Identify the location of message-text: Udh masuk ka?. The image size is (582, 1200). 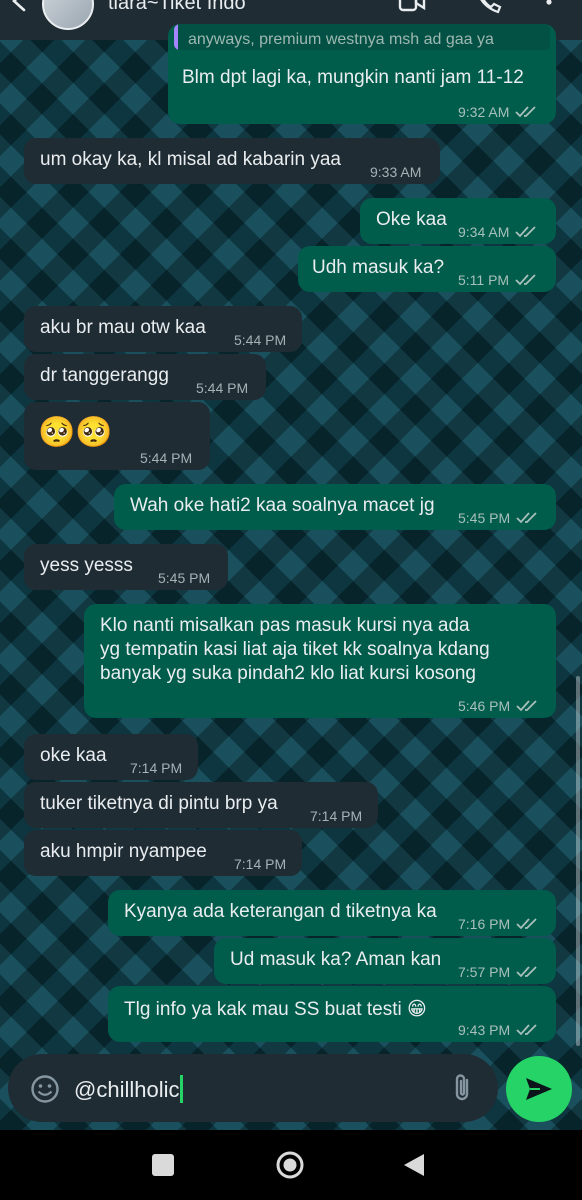
(378, 267).